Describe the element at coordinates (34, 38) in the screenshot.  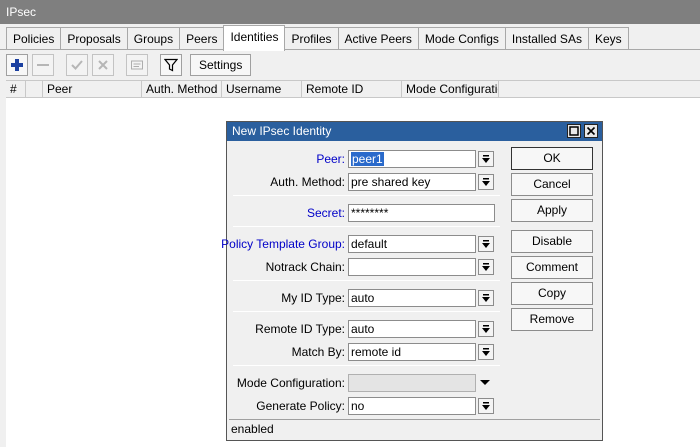
I see `tab-policies: Policies` at that location.